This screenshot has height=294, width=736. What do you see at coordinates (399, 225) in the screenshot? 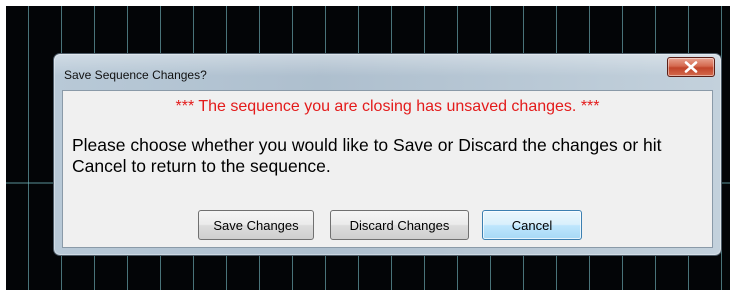
I see `discard-changes-button: Discard Changes` at bounding box center [399, 225].